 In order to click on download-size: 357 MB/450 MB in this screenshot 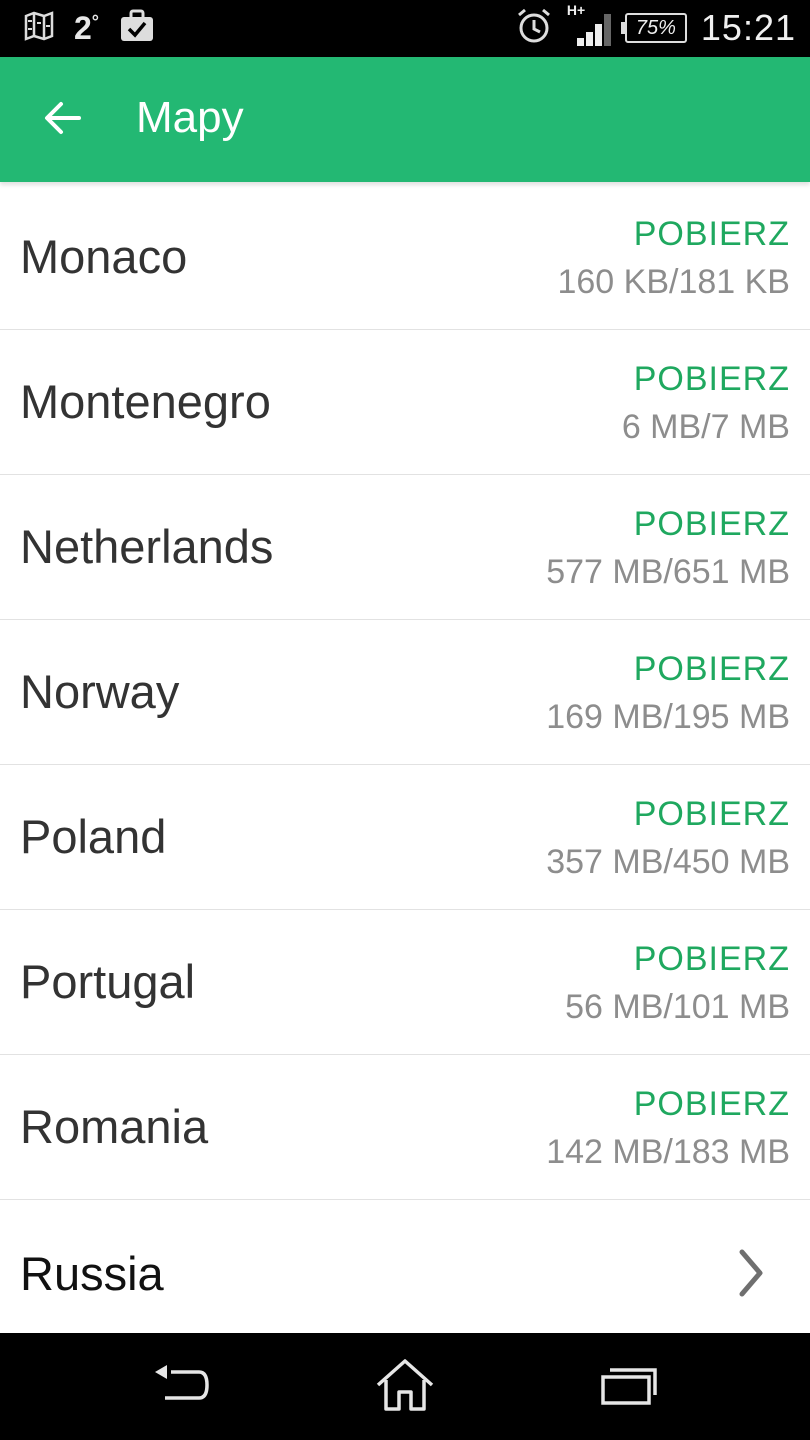, I will do `click(668, 862)`.